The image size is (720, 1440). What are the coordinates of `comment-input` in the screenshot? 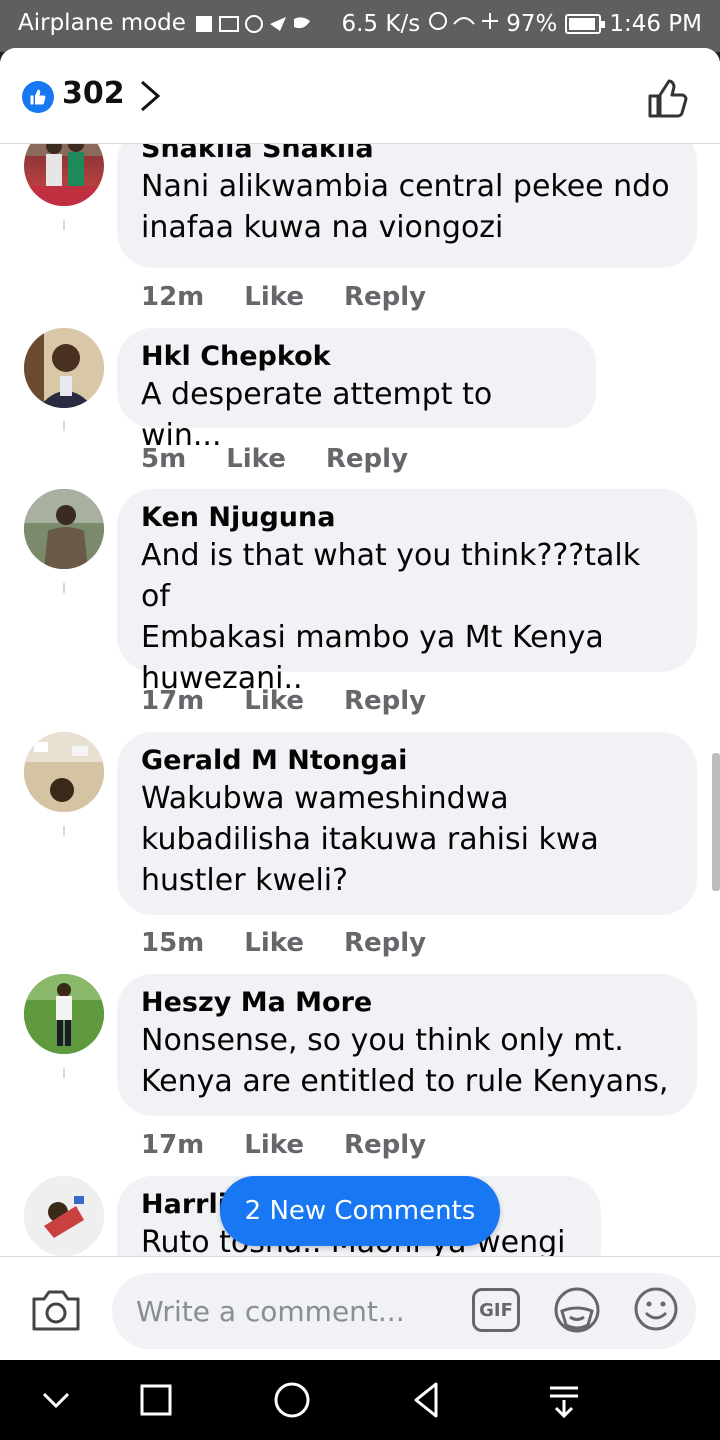 It's located at (296, 1311).